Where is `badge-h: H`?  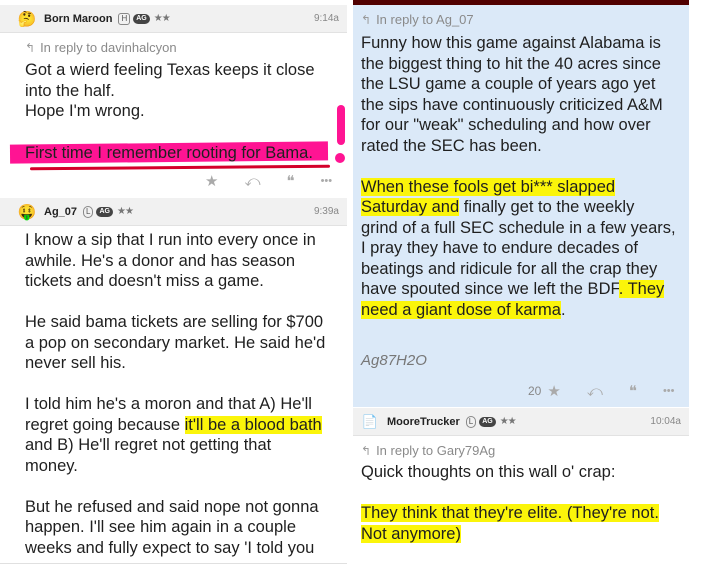 badge-h: H is located at coordinates (124, 18).